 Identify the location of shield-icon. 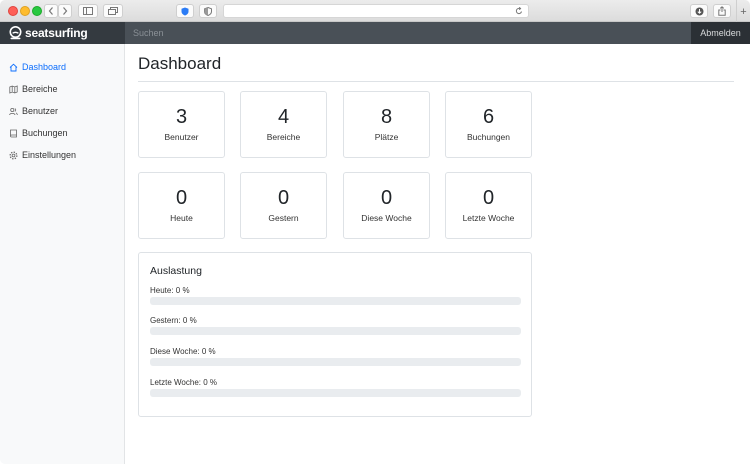
(185, 11).